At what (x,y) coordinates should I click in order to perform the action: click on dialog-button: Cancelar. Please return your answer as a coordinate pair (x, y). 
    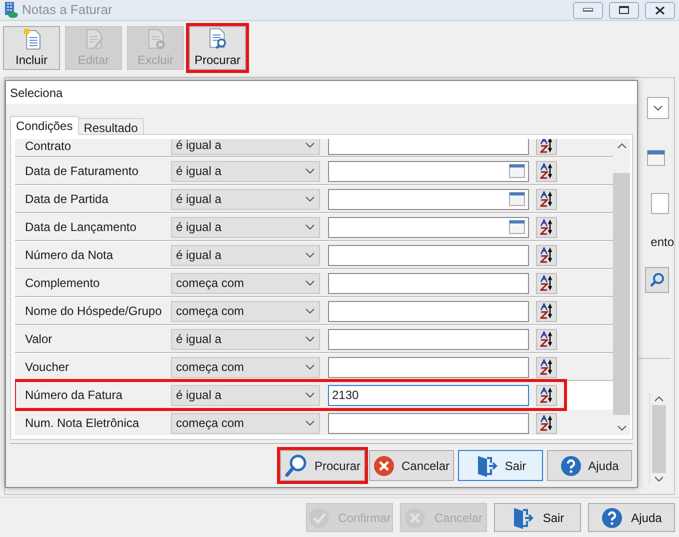
    Looking at the image, I should click on (411, 465).